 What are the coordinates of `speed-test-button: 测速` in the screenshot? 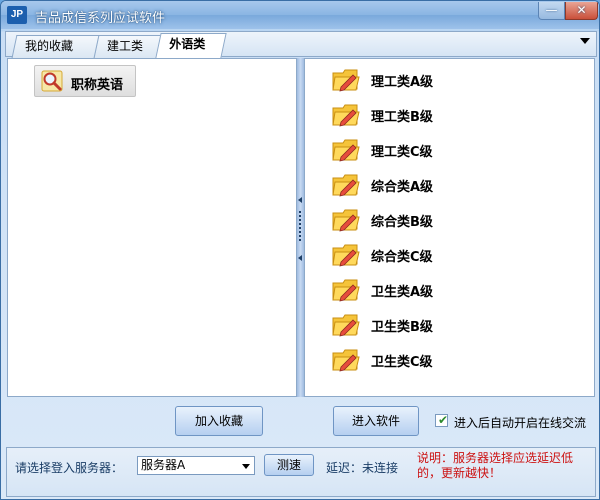 It's located at (289, 465).